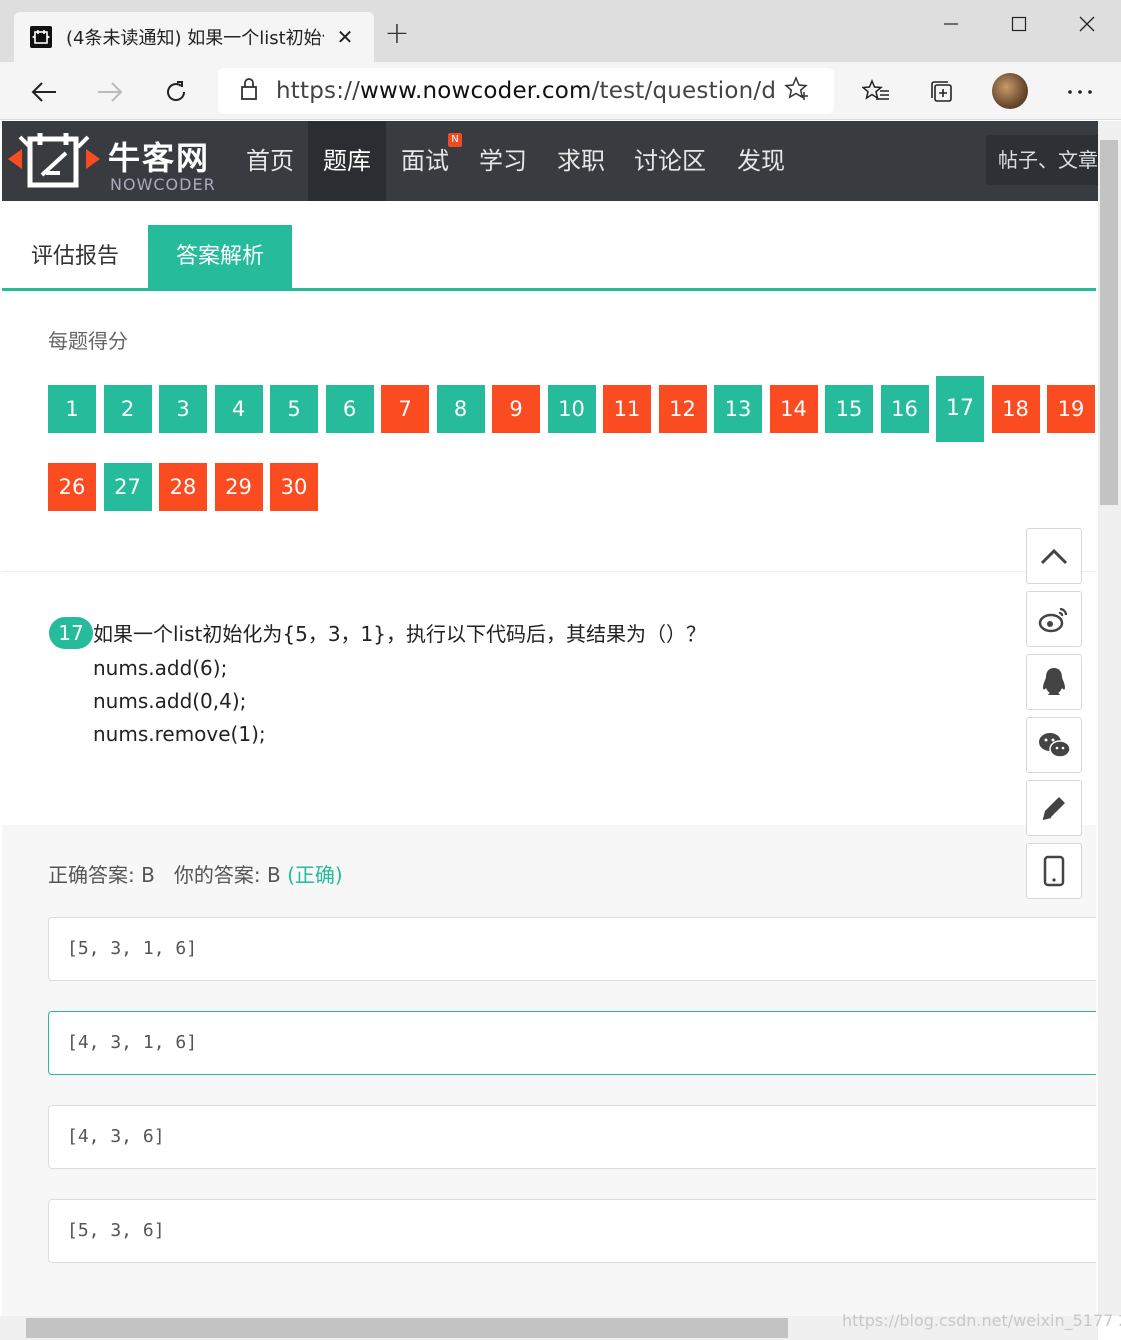 This screenshot has height=1340, width=1121. Describe the element at coordinates (904, 409) in the screenshot. I see `question-button-16: 16` at that location.